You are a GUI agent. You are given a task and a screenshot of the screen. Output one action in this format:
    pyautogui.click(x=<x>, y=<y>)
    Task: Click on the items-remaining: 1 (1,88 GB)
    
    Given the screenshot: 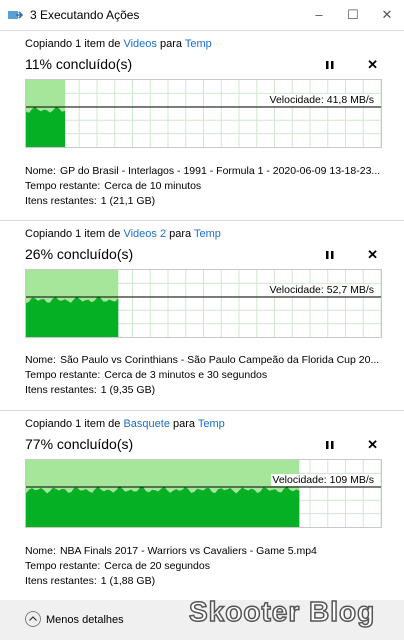 What is the action you would take?
    pyautogui.click(x=128, y=581)
    